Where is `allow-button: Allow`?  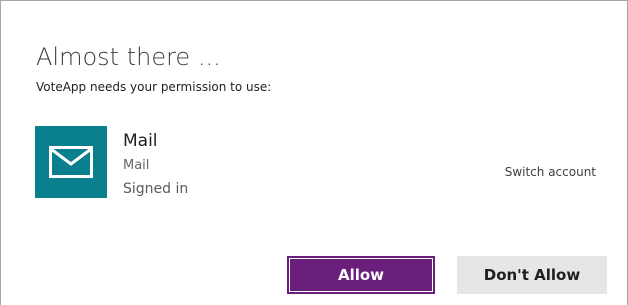
allow-button: Allow is located at coordinates (361, 275).